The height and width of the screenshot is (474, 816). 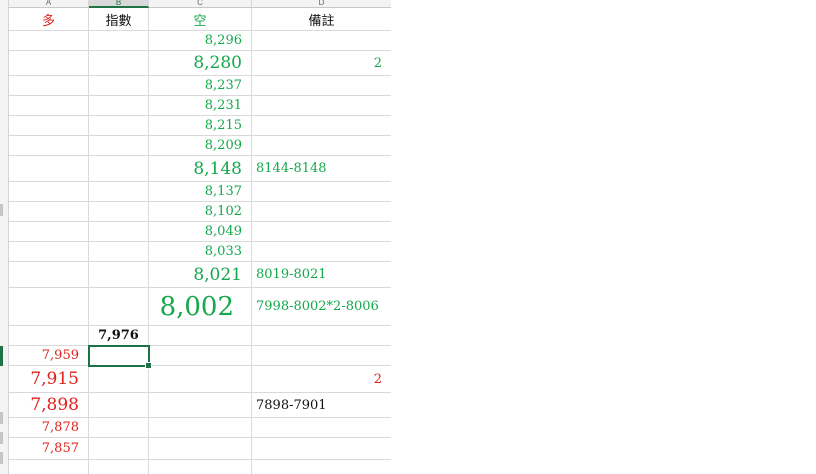 What do you see at coordinates (49, 449) in the screenshot?
I see `cell-a19: 7,857` at bounding box center [49, 449].